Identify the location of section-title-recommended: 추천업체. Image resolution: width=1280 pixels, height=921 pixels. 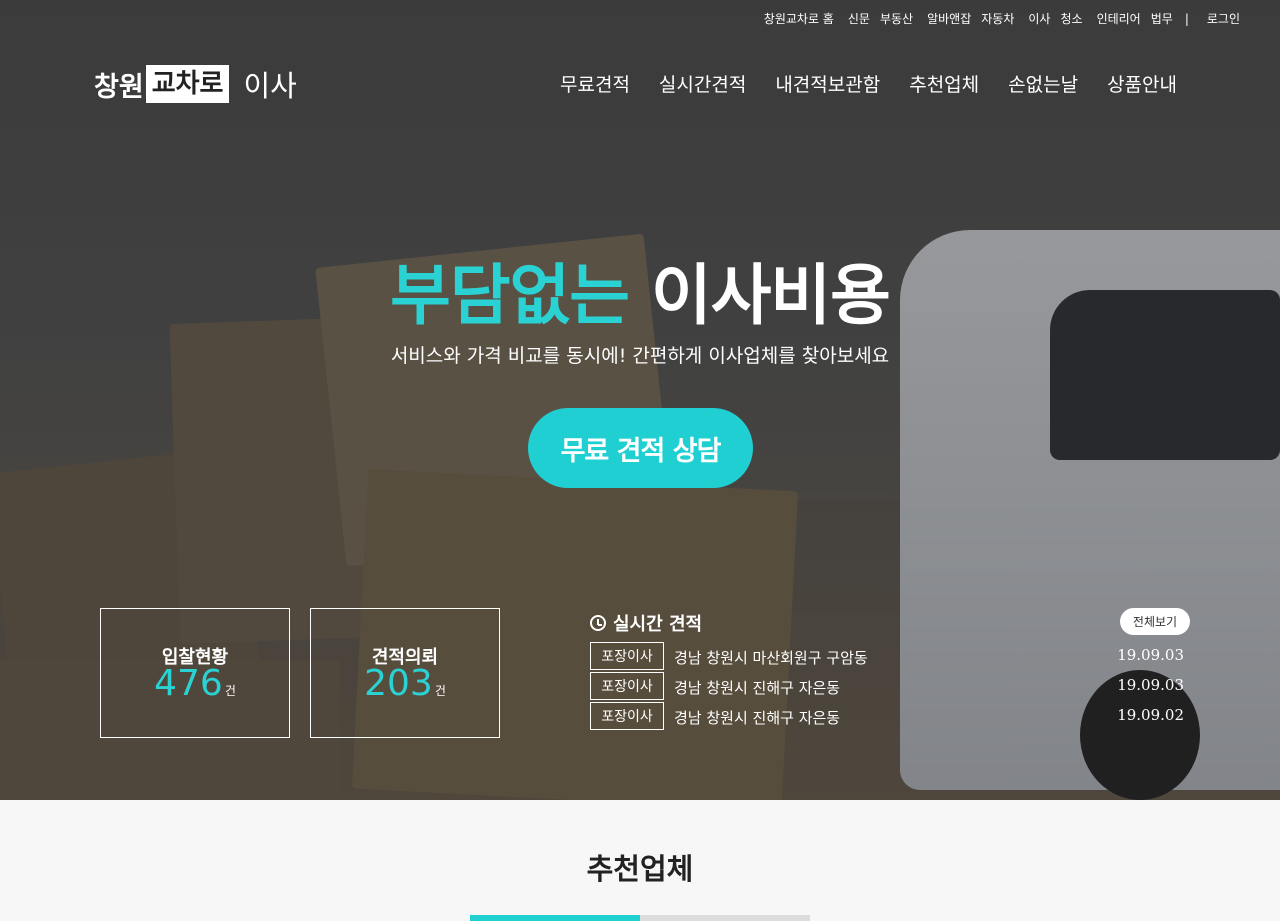
(640, 869).